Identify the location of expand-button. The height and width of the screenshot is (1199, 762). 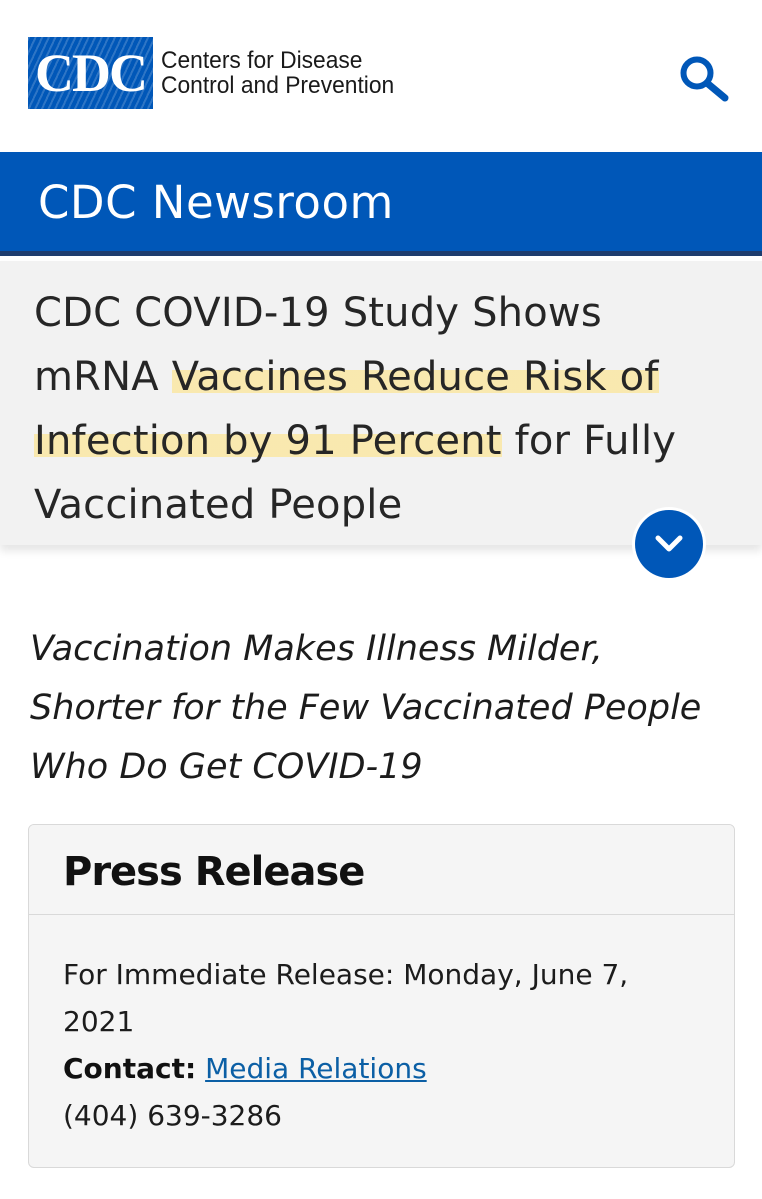
(669, 544).